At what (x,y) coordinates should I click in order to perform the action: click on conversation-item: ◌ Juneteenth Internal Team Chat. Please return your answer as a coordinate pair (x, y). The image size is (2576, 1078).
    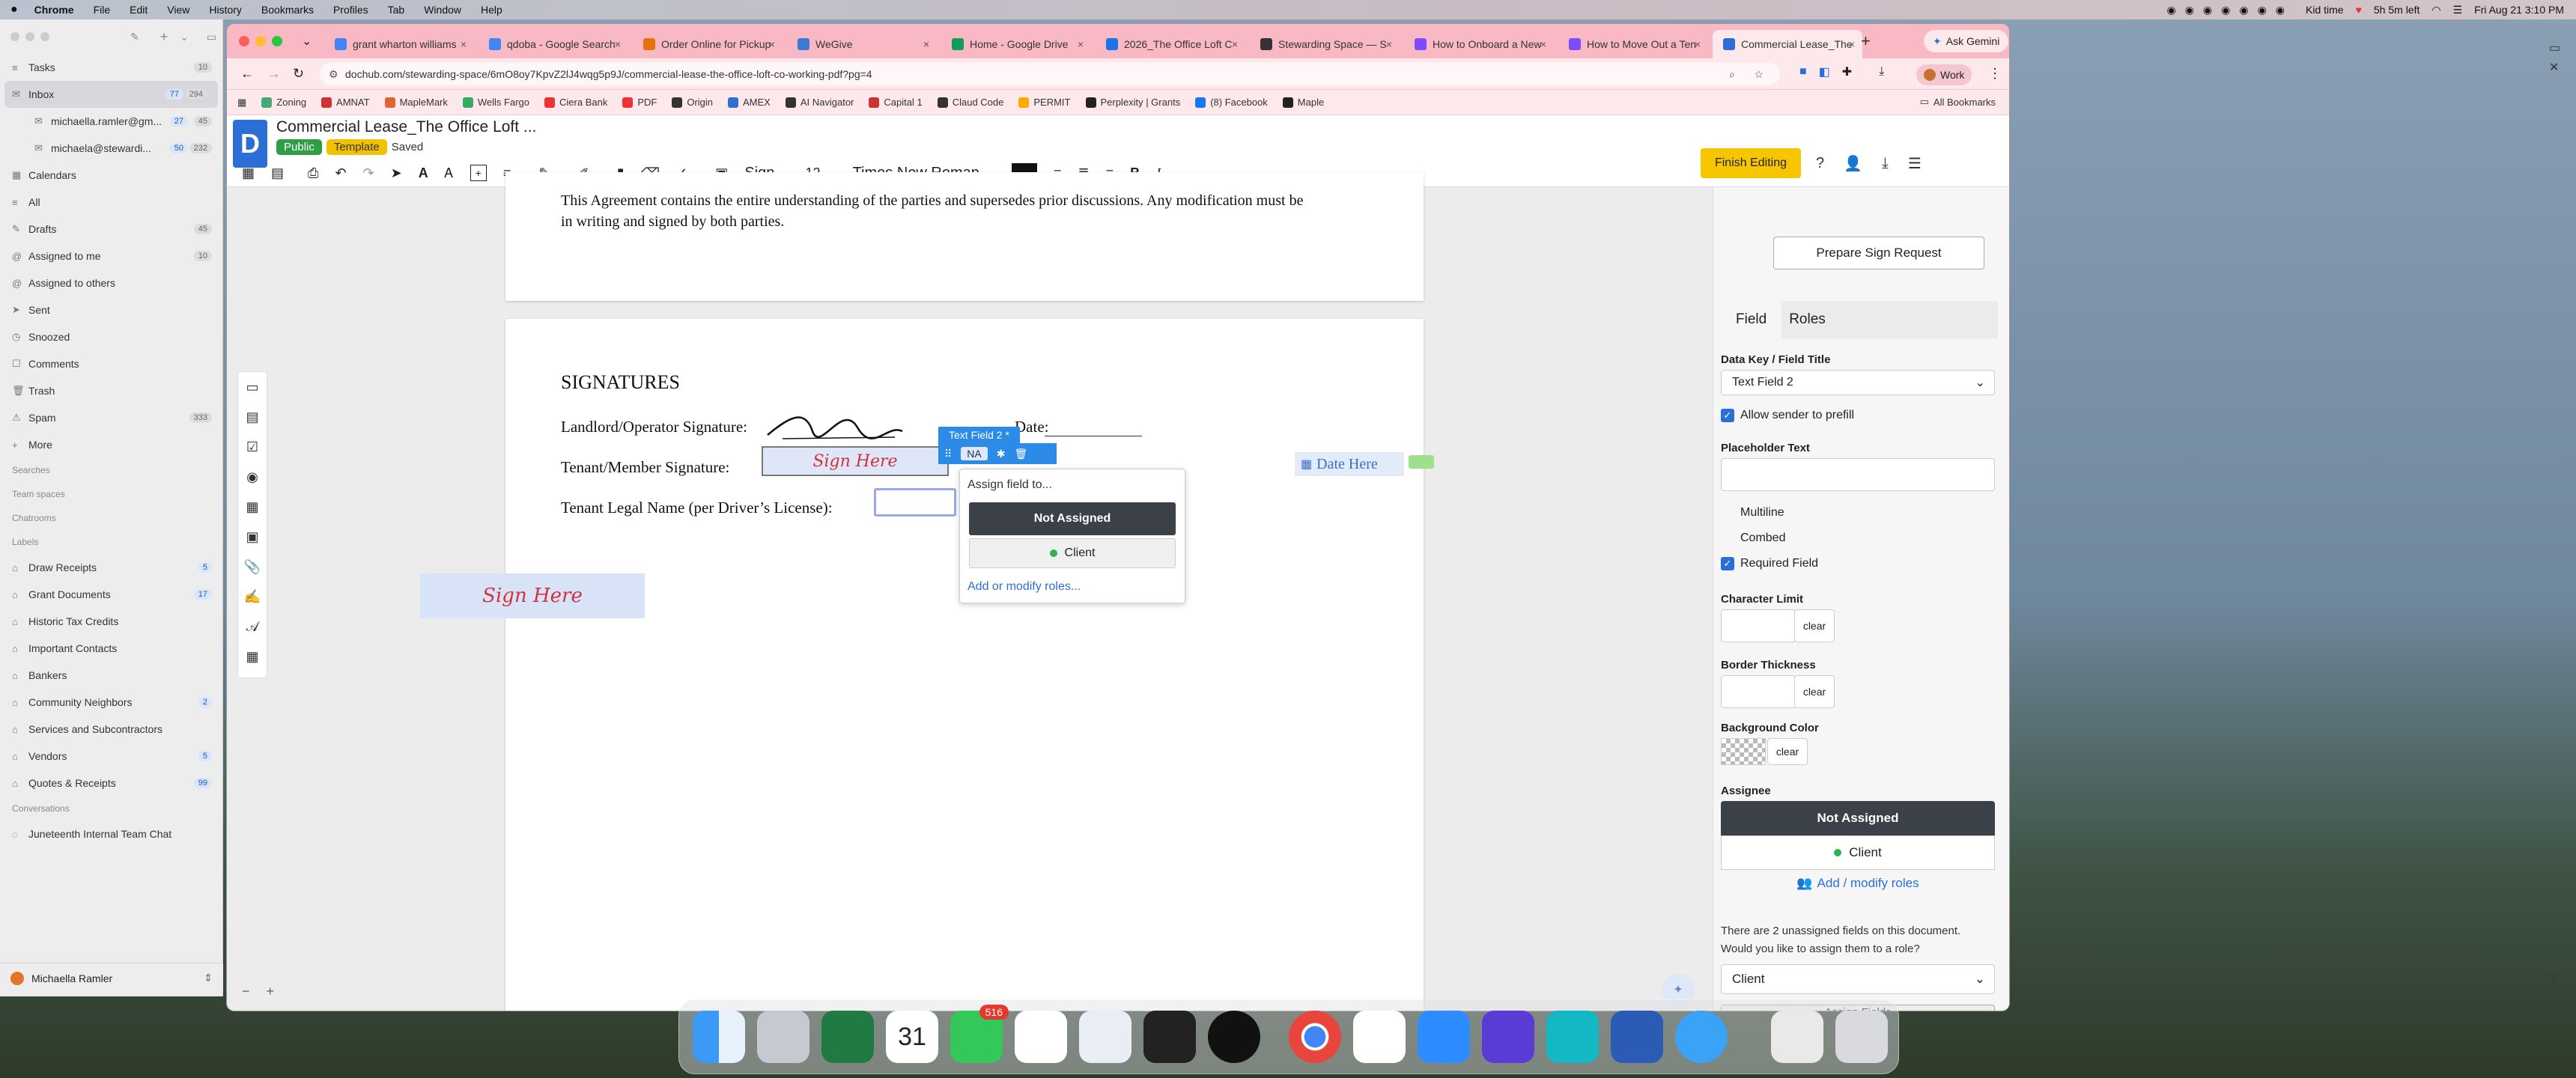
    Looking at the image, I should click on (111, 833).